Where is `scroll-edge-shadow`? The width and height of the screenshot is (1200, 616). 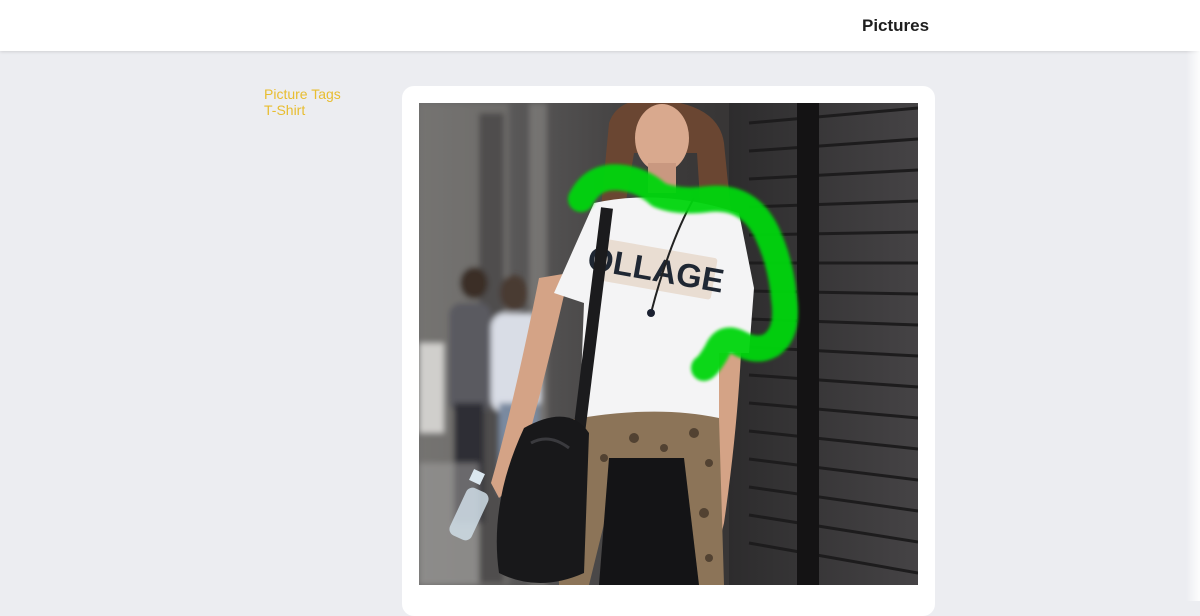 scroll-edge-shadow is located at coordinates (1193, 300).